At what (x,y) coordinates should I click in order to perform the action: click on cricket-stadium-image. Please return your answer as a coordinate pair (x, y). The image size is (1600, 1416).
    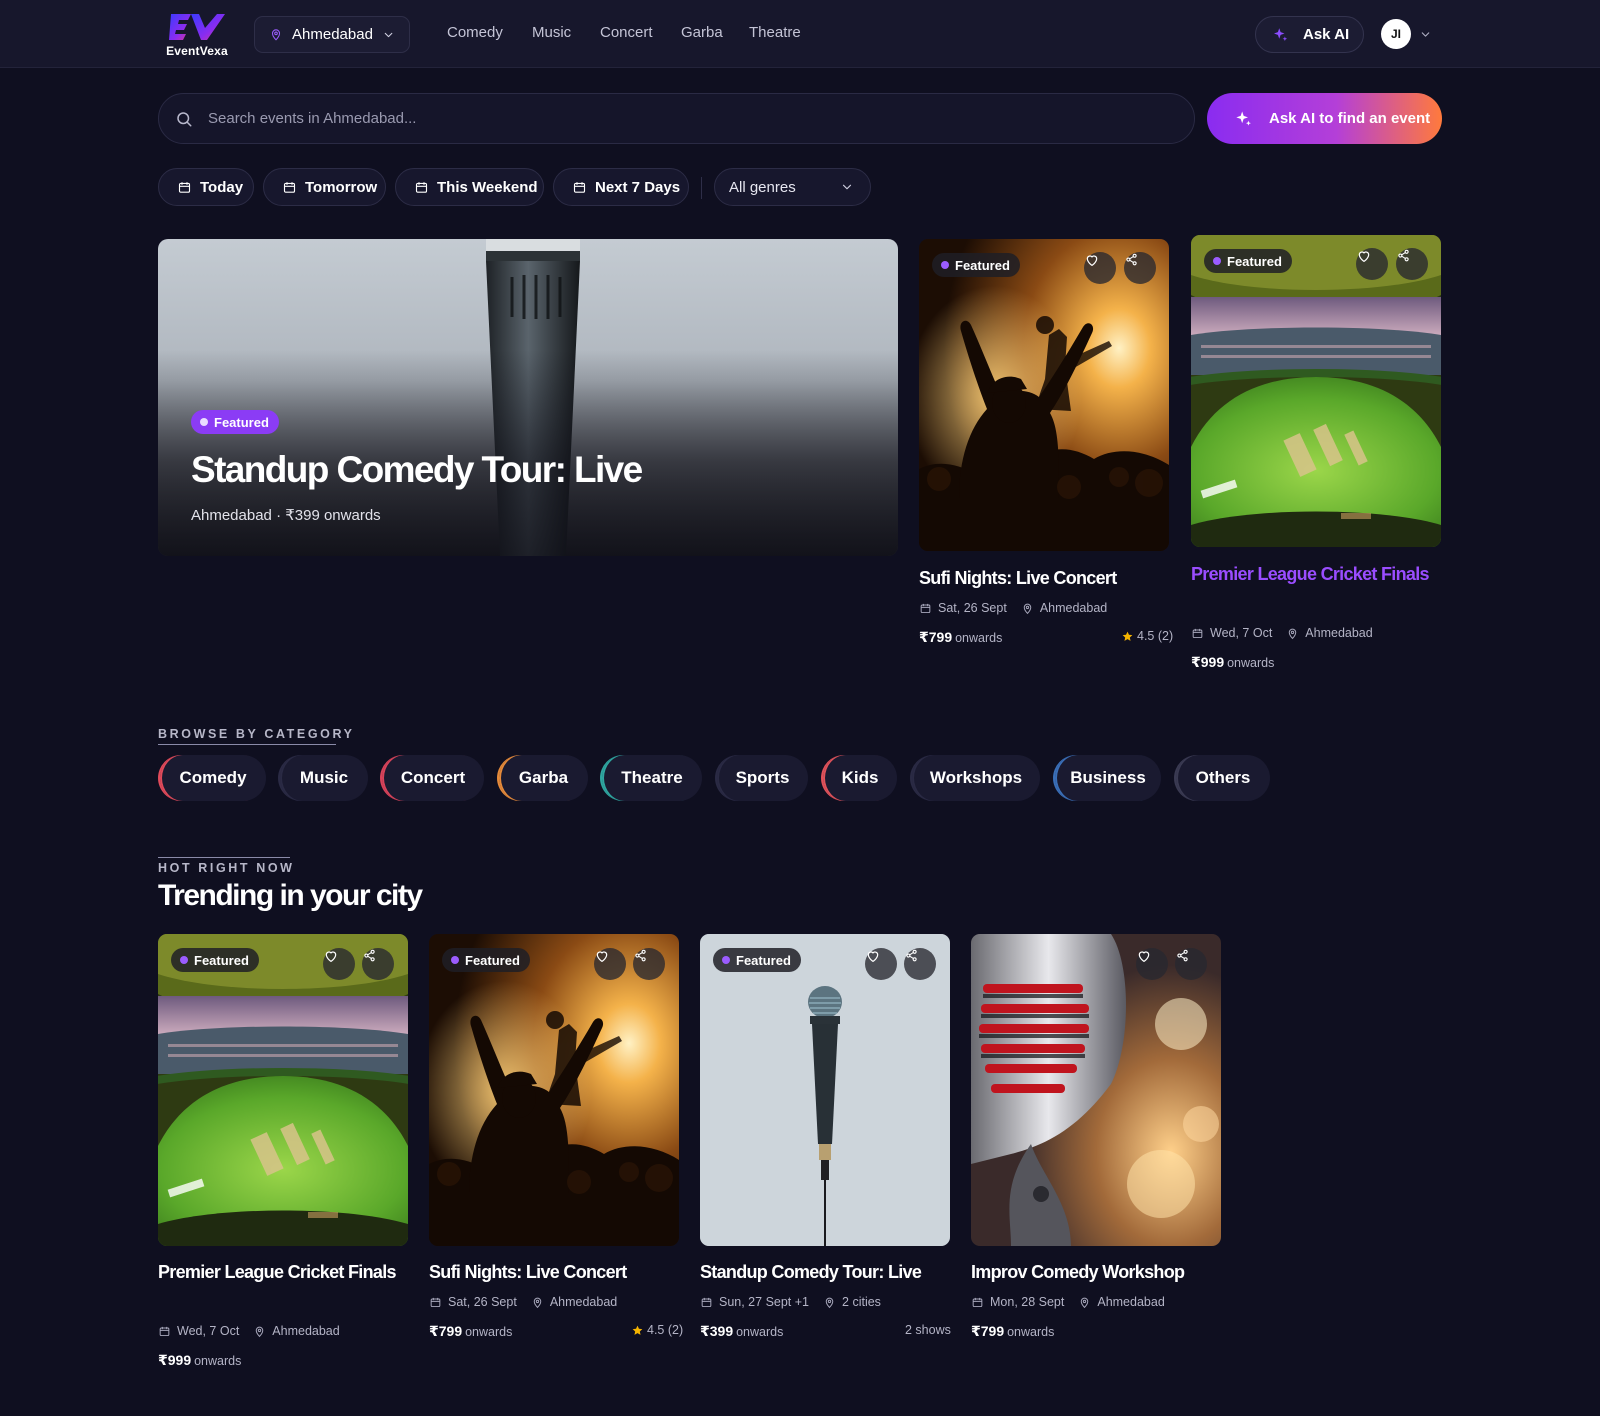
    Looking at the image, I should click on (1316, 391).